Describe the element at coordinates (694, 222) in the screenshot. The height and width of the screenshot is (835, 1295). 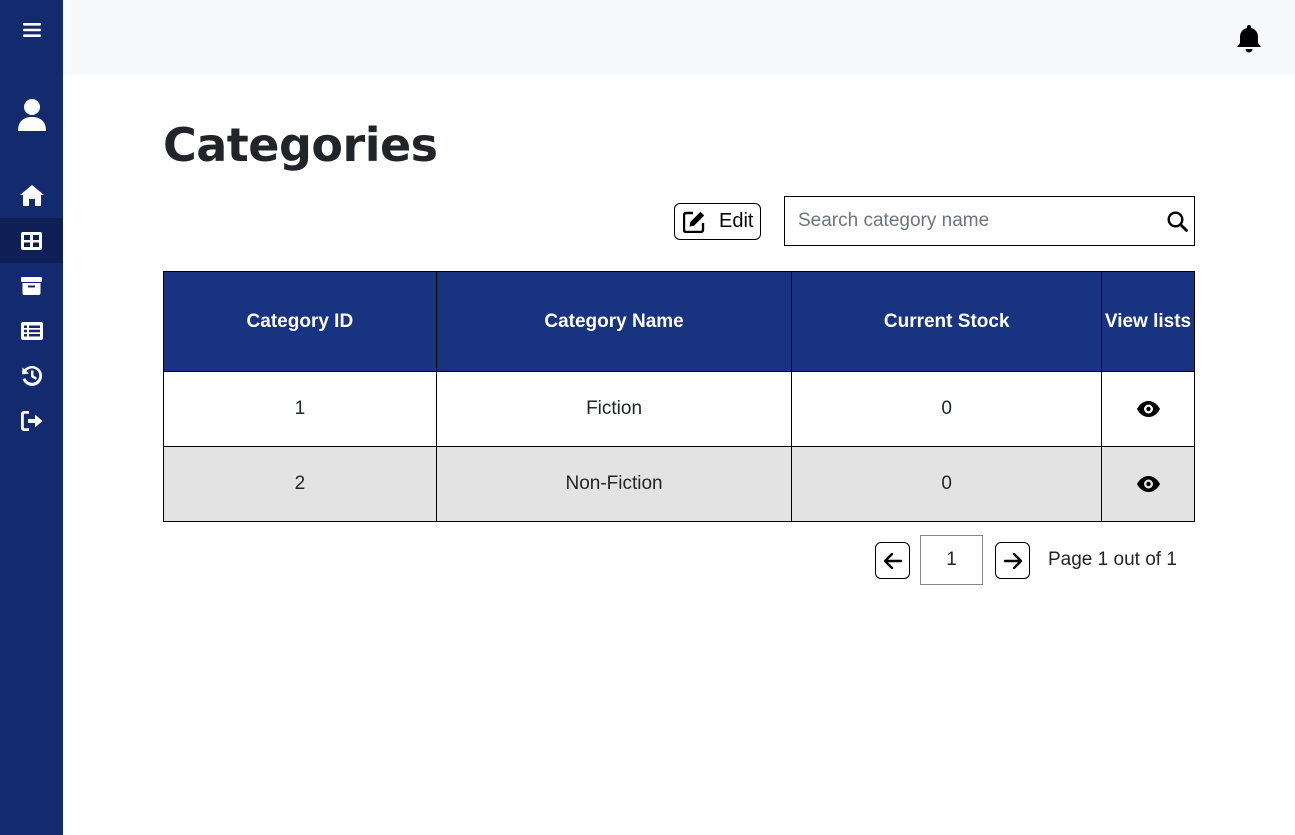
I see `edit-icon` at that location.